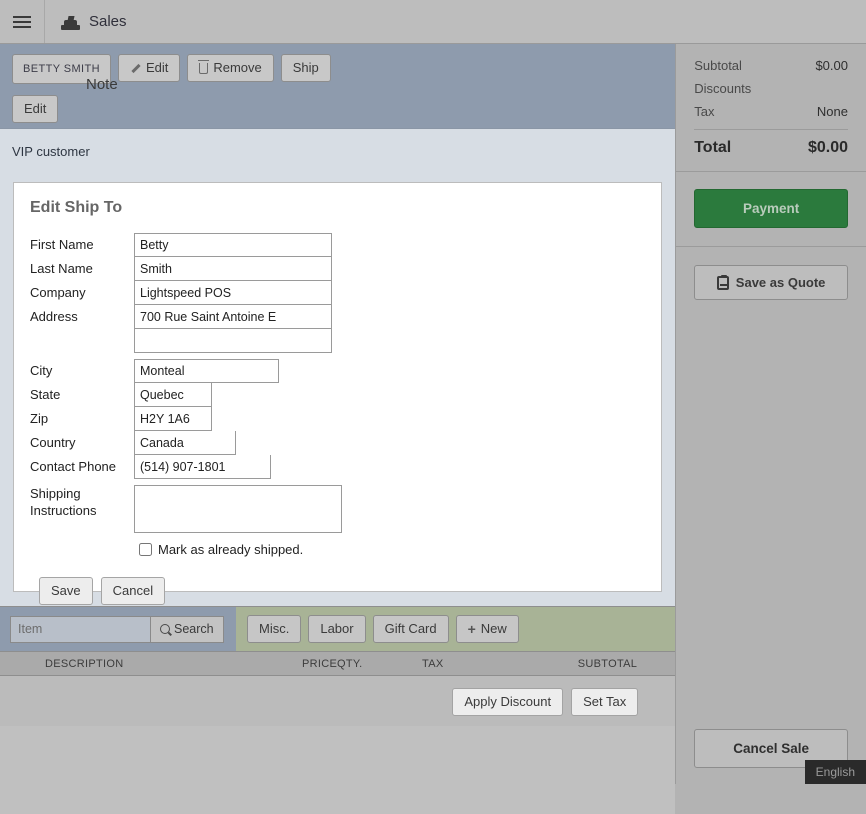  Describe the element at coordinates (337, 269) in the screenshot. I see `field-row-last-name: Last Name` at that location.